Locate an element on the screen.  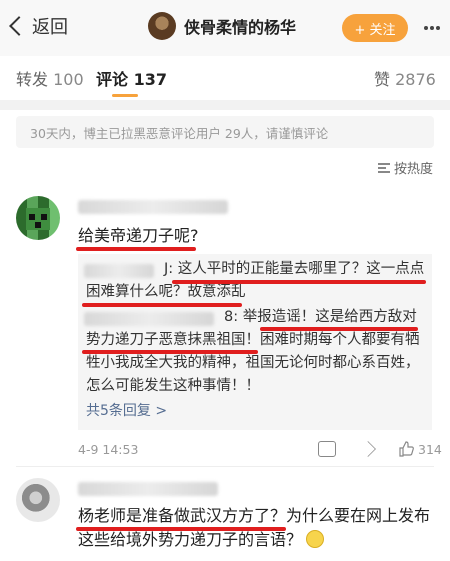
top-nav-bar: 返回 侠骨柔情的杨华 + 关注 is located at coordinates (225, 28).